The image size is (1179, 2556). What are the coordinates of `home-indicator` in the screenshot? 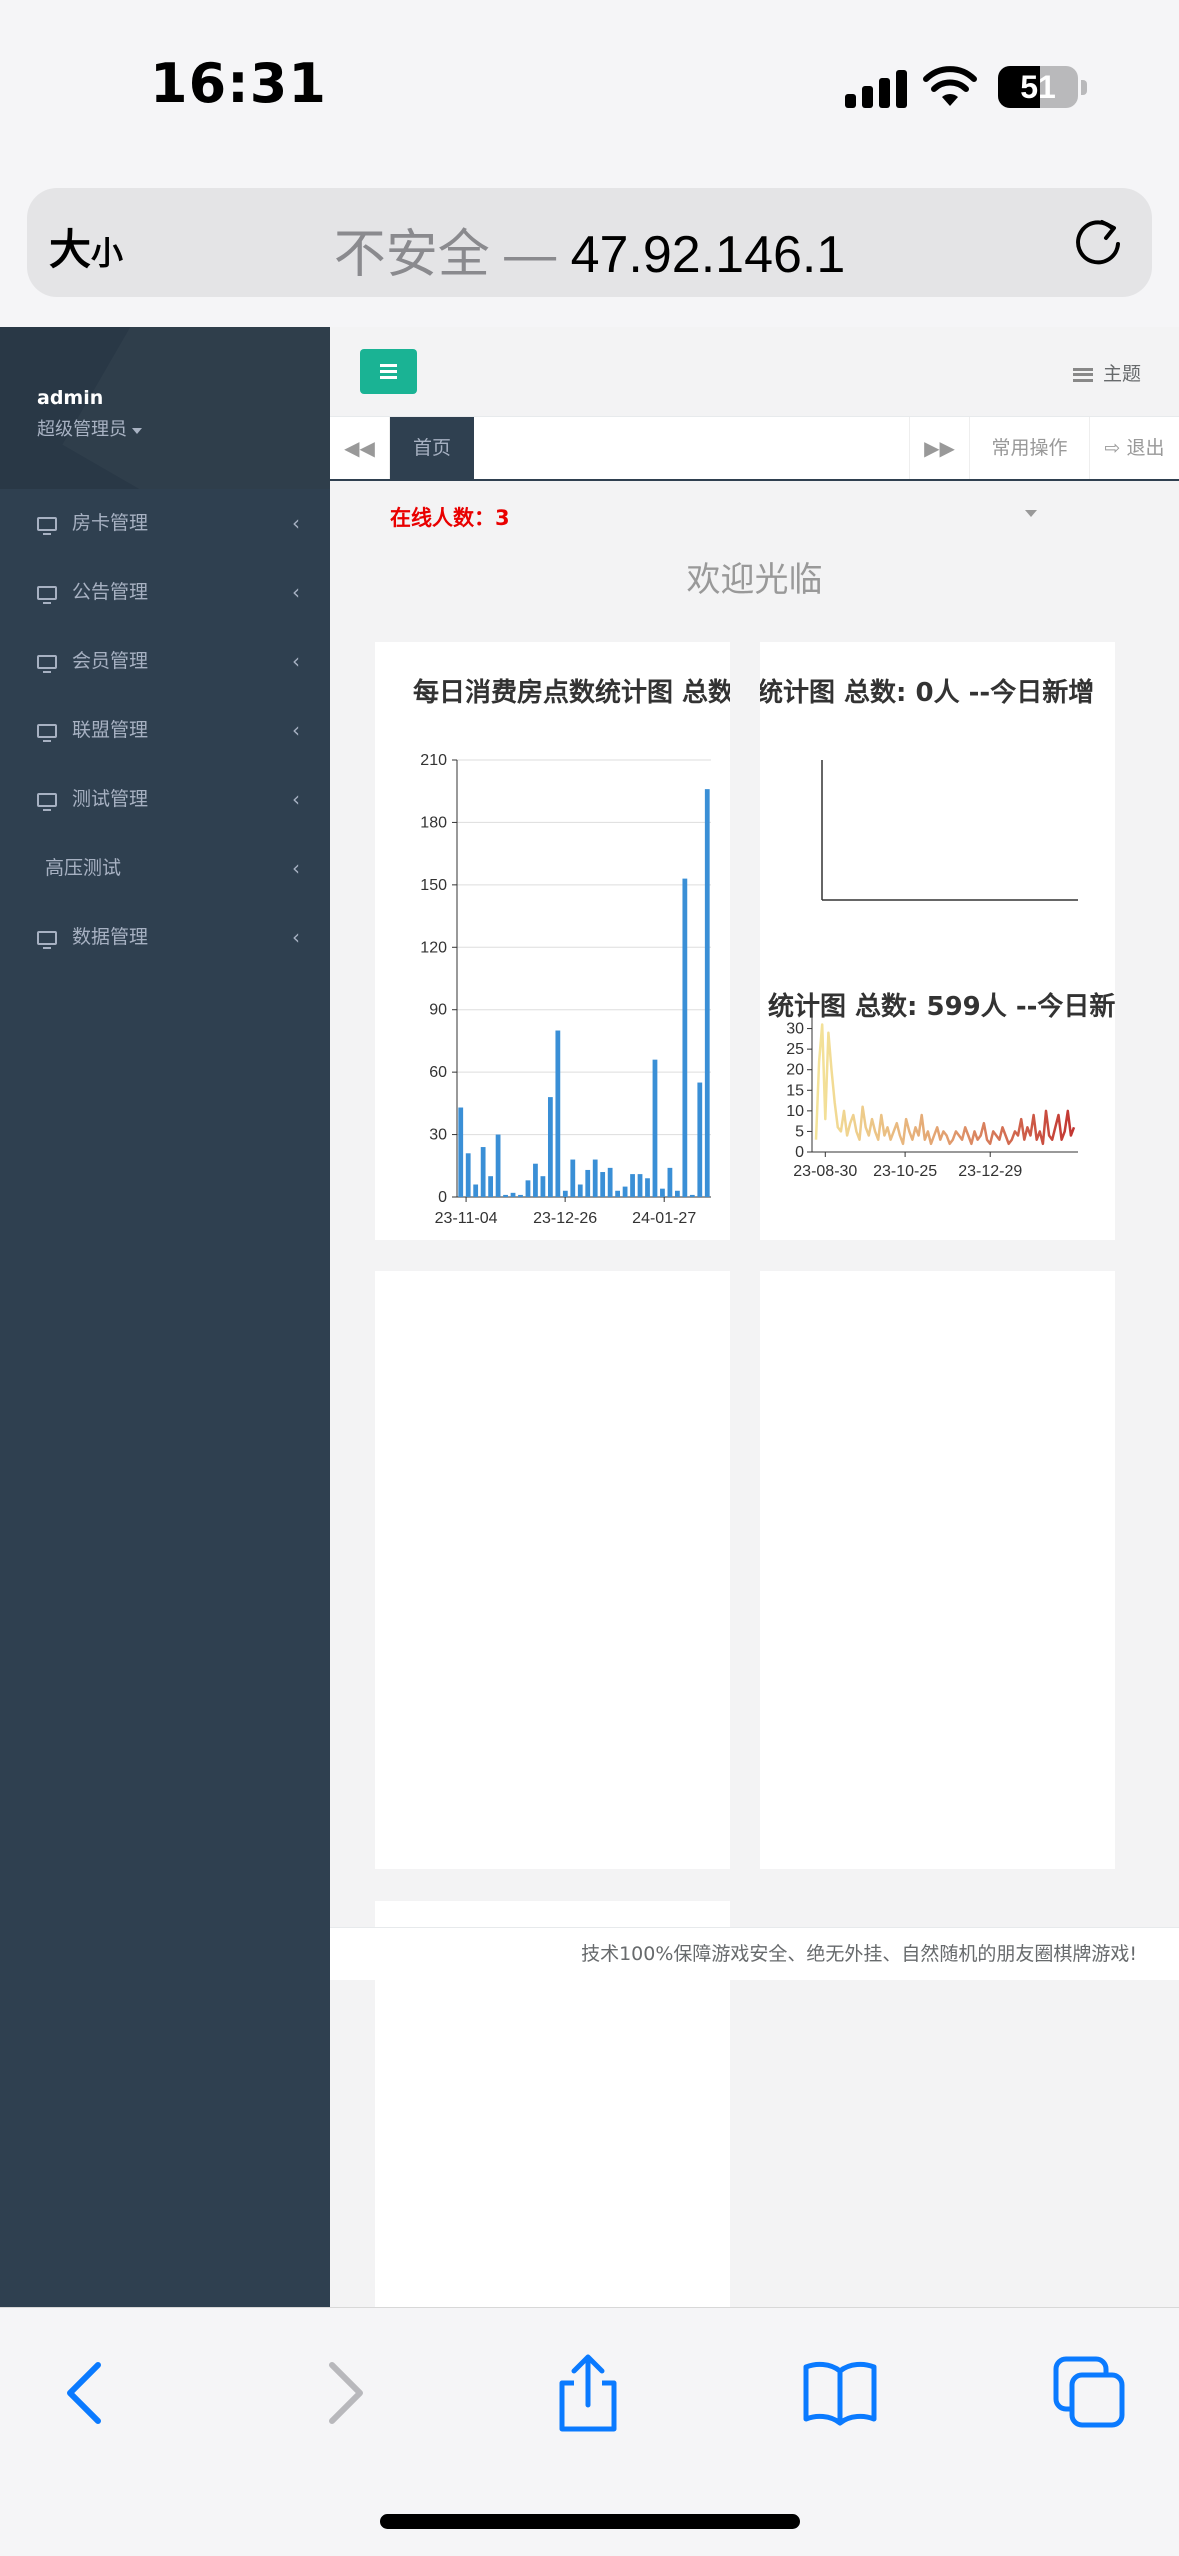 It's located at (590, 2521).